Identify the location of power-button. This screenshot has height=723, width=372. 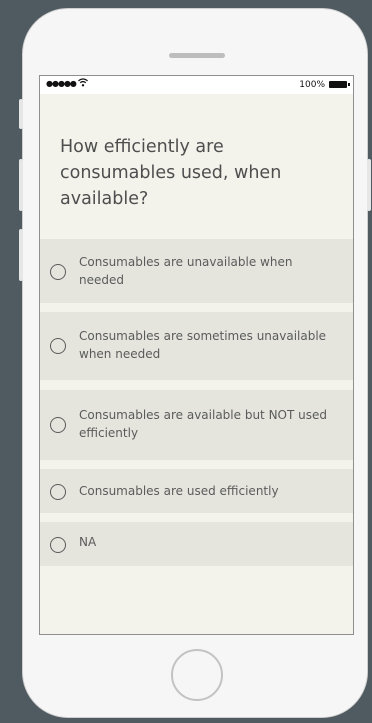
(369, 185).